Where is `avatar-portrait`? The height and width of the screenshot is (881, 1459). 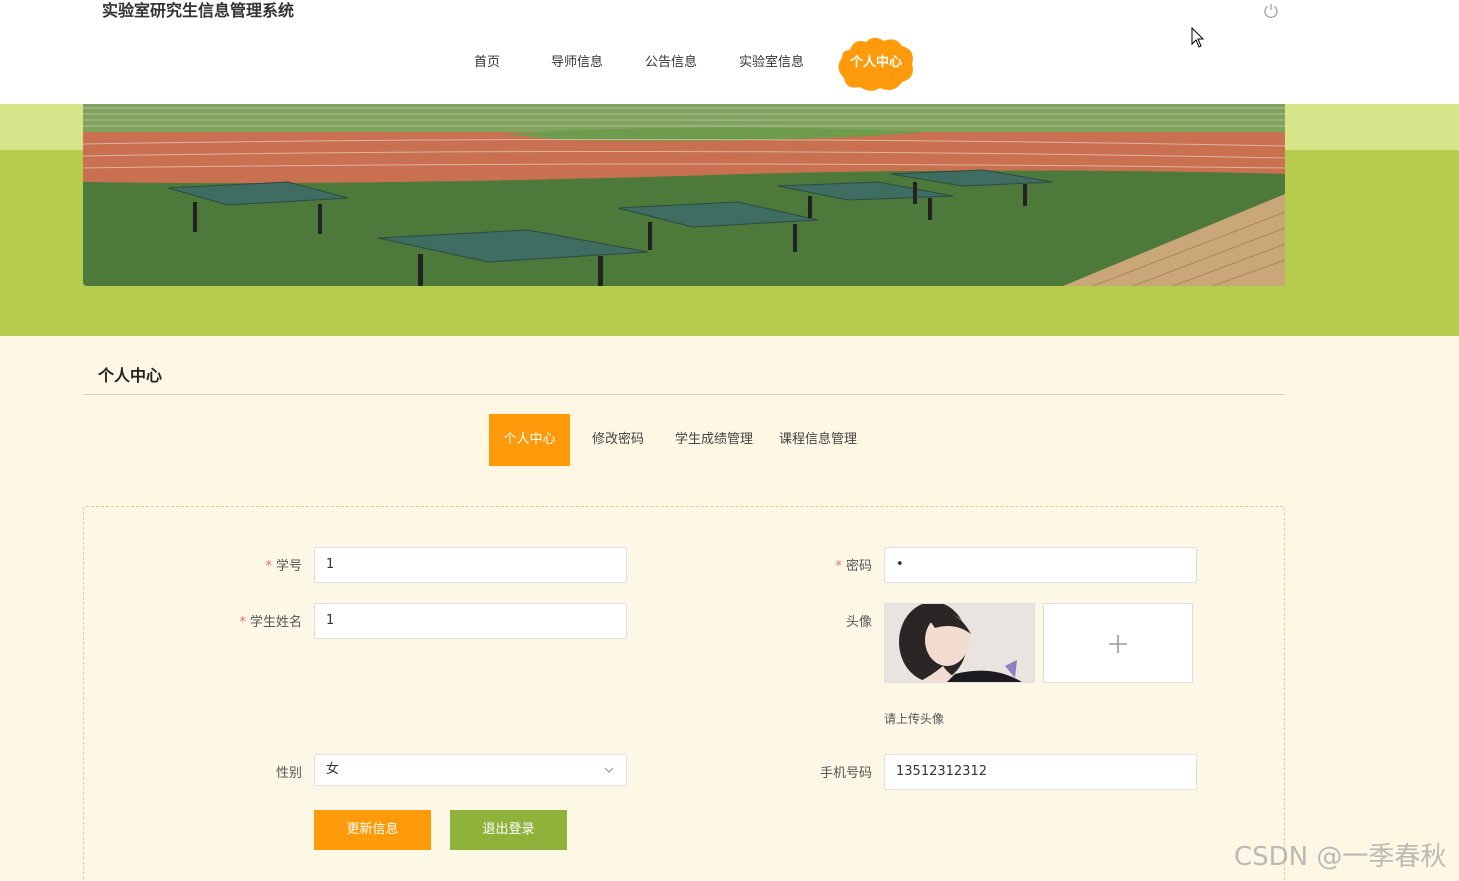
avatar-portrait is located at coordinates (960, 643).